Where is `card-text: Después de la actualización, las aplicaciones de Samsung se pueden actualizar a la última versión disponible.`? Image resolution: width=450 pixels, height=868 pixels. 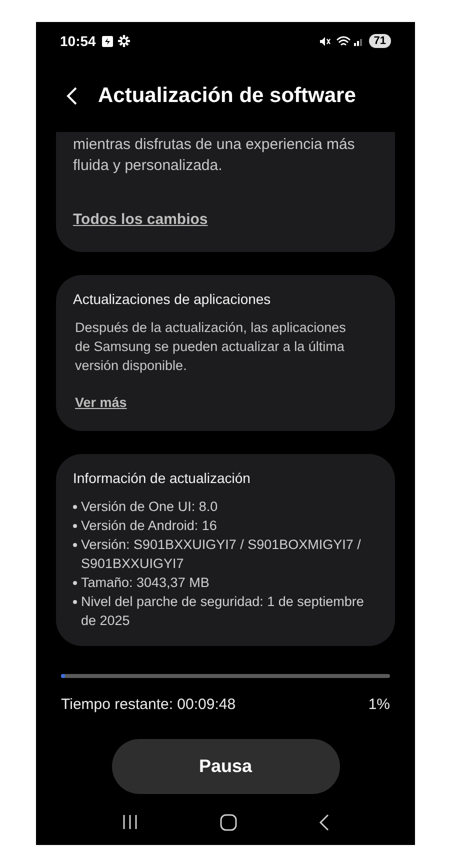 card-text: Después de la actualización, las aplicaciones de Samsung se pueden actualizar a la última versión disponible. is located at coordinates (210, 347).